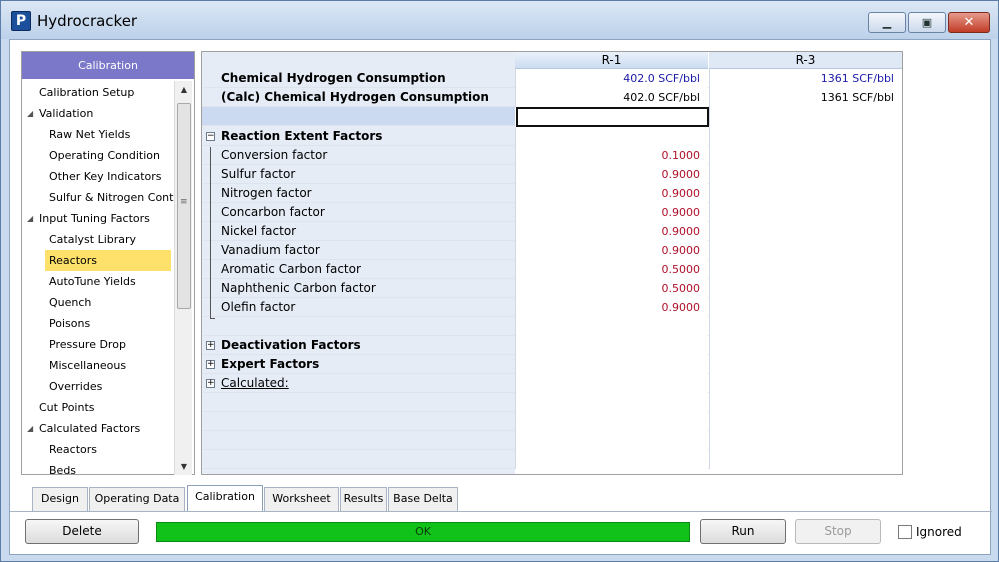 This screenshot has height=562, width=999. I want to click on scroll-thumb: ≡, so click(184, 206).